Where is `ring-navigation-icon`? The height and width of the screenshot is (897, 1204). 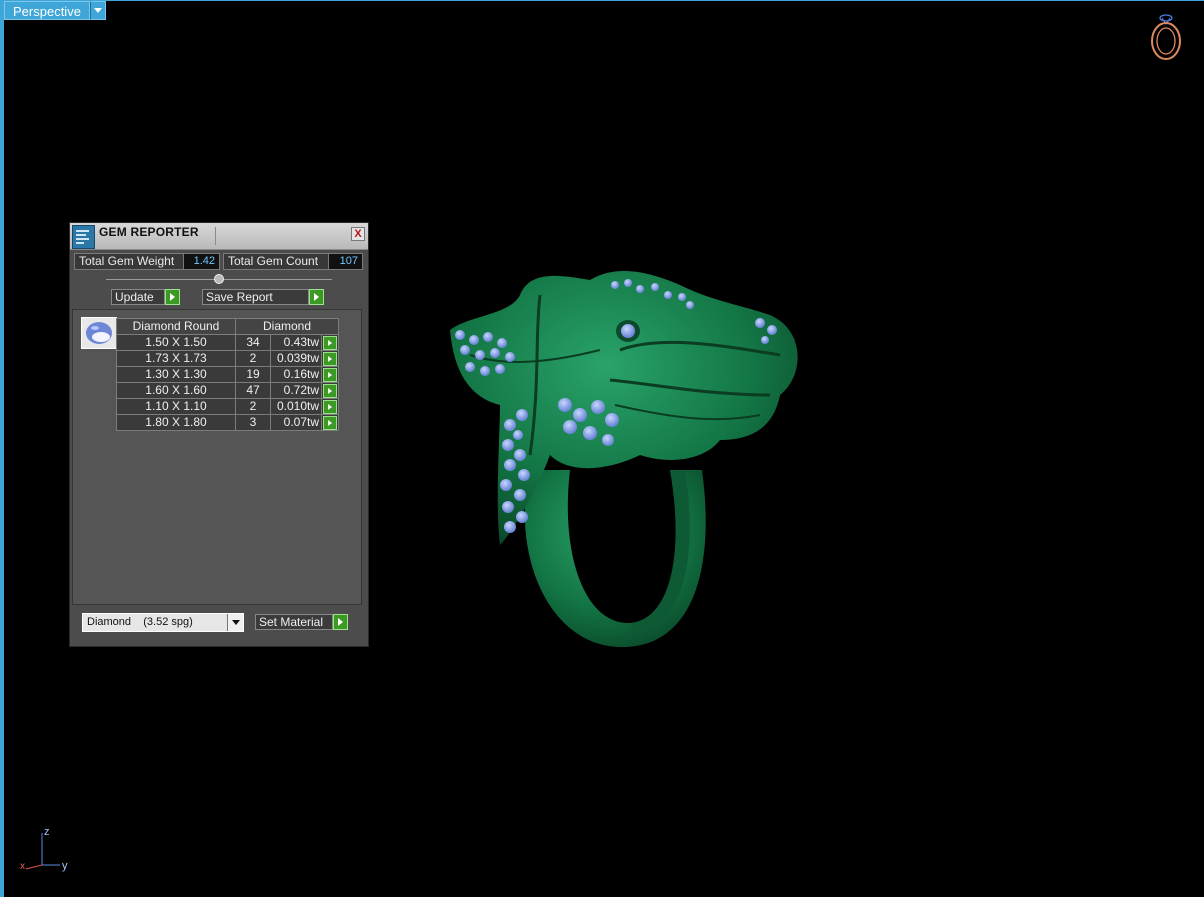
ring-navigation-icon is located at coordinates (1166, 36).